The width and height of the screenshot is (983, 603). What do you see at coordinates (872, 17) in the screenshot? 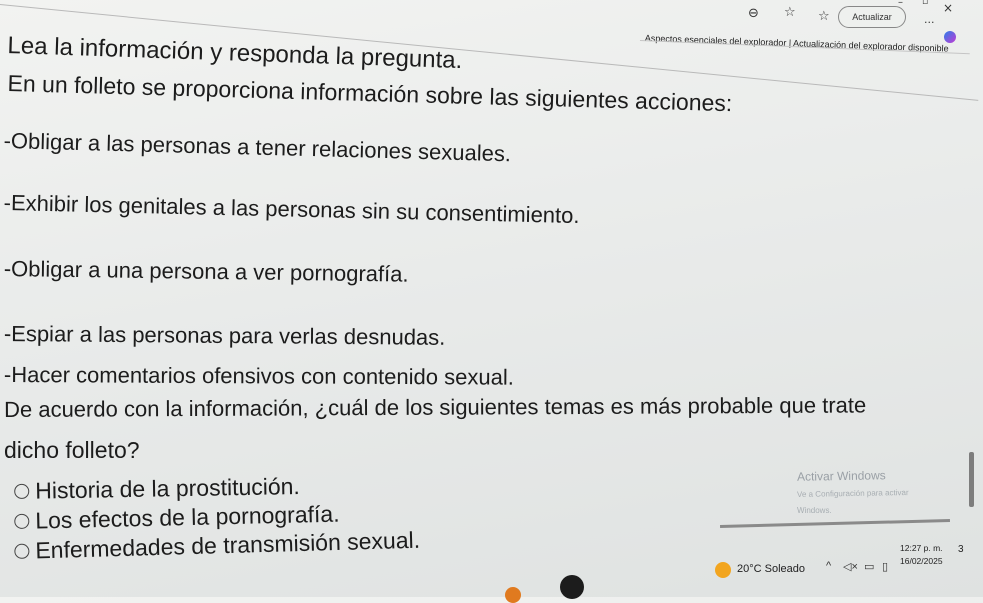
I see `update-button: Actualizar` at bounding box center [872, 17].